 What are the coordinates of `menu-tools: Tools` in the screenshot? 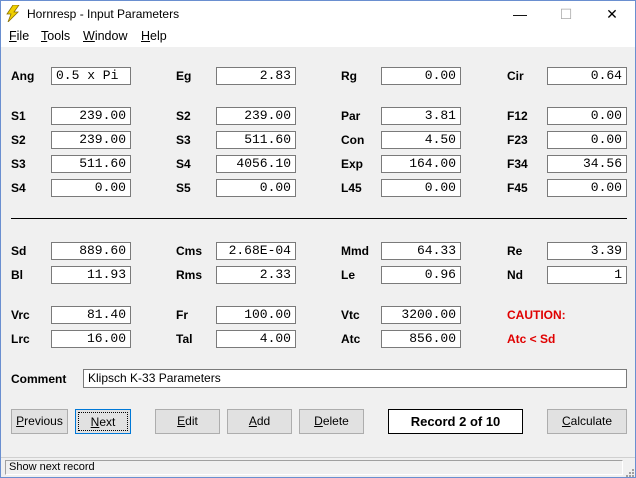 It's located at (55, 36).